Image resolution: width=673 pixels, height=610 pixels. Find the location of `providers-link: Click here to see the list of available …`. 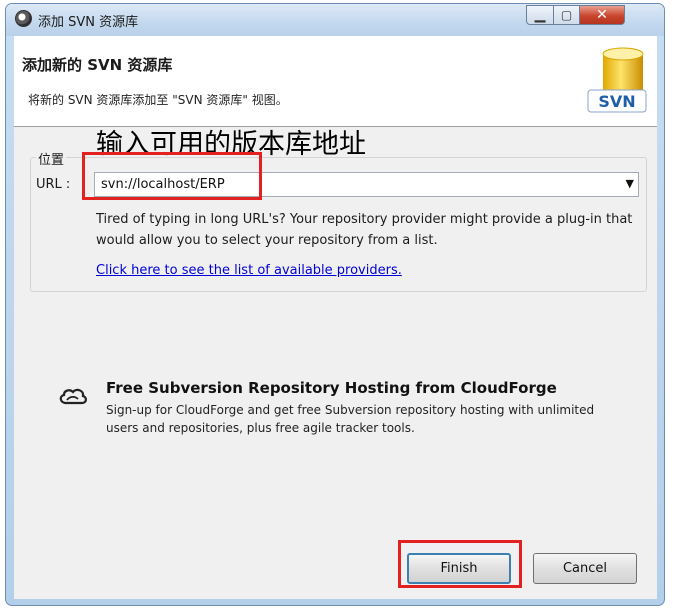

providers-link: Click here to see the list of available … is located at coordinates (249, 270).